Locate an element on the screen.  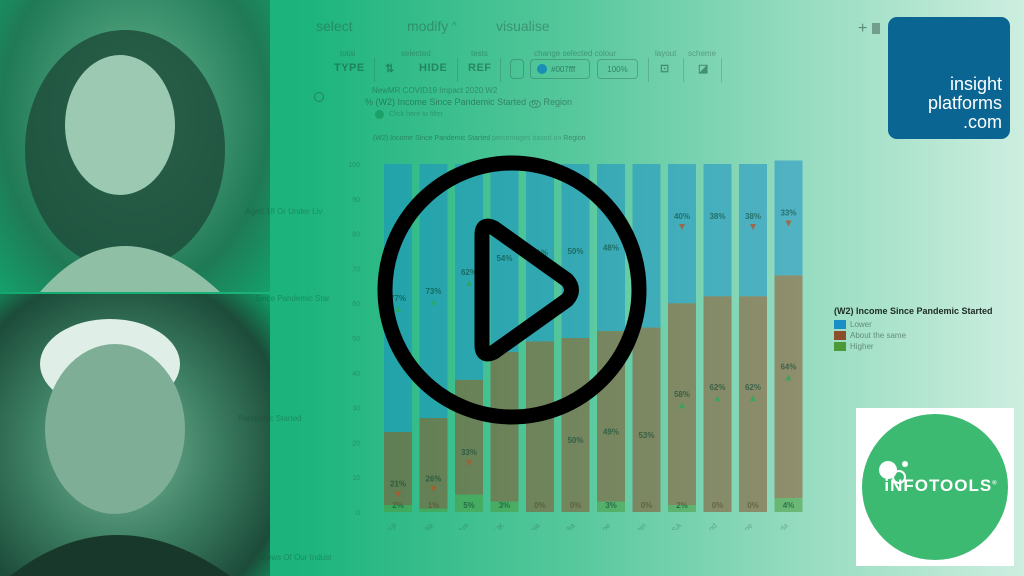
y-tick-label: 100 is located at coordinates (354, 165).